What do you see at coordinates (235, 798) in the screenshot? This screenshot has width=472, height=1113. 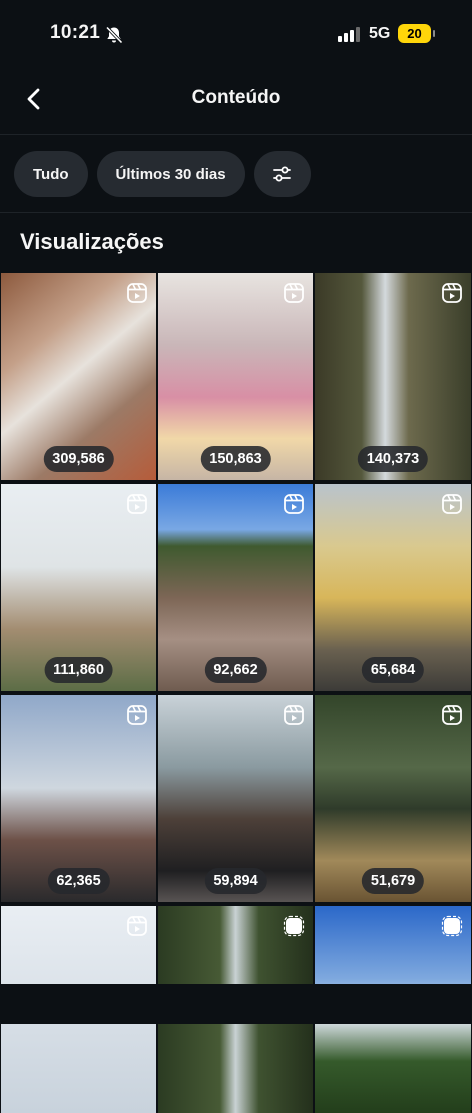 I see `content-tile: 59,894` at bounding box center [235, 798].